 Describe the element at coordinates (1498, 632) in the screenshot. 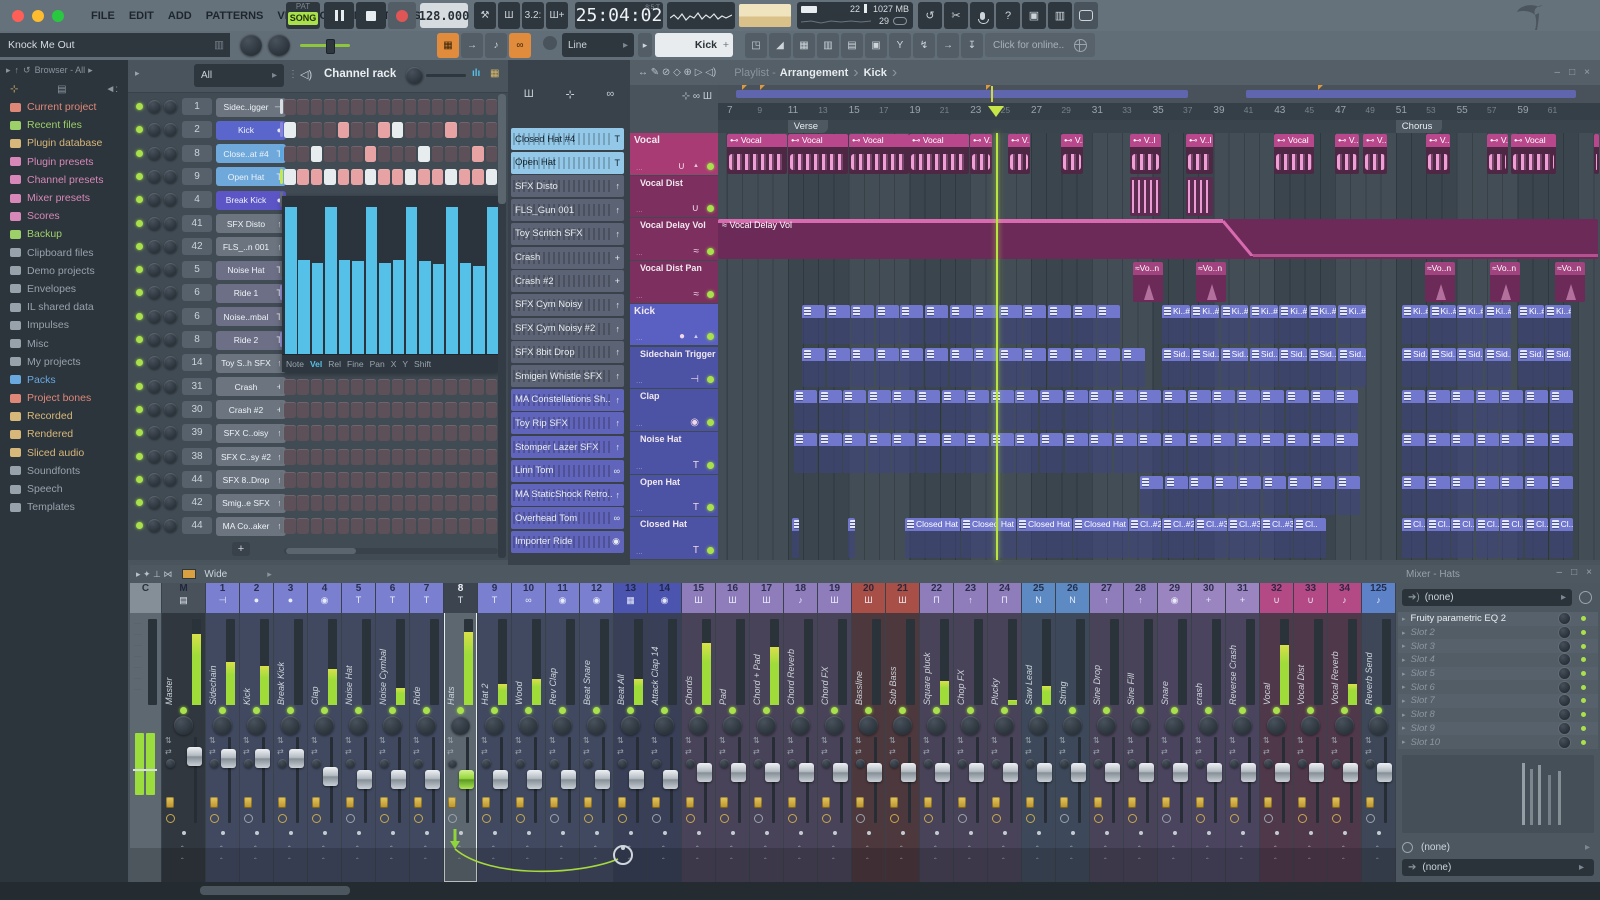

I see `fx-slot-2: ▸ Slot 2` at that location.